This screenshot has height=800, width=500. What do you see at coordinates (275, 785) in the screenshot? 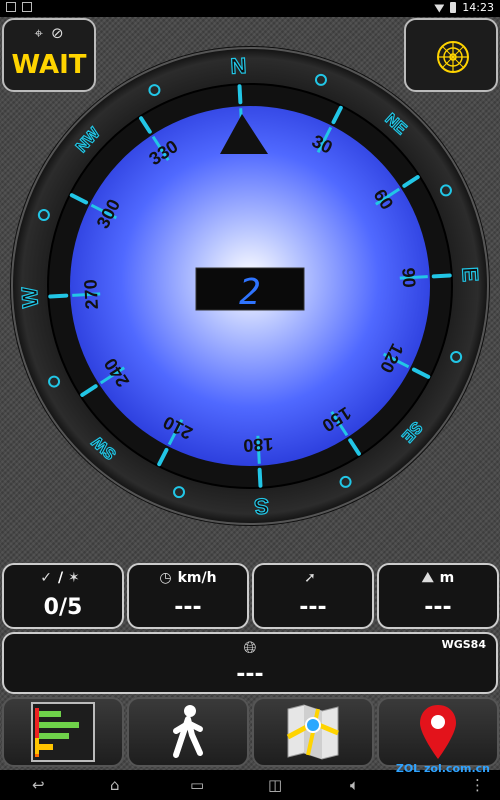
I see `screenshot-icon: ◫` at bounding box center [275, 785].